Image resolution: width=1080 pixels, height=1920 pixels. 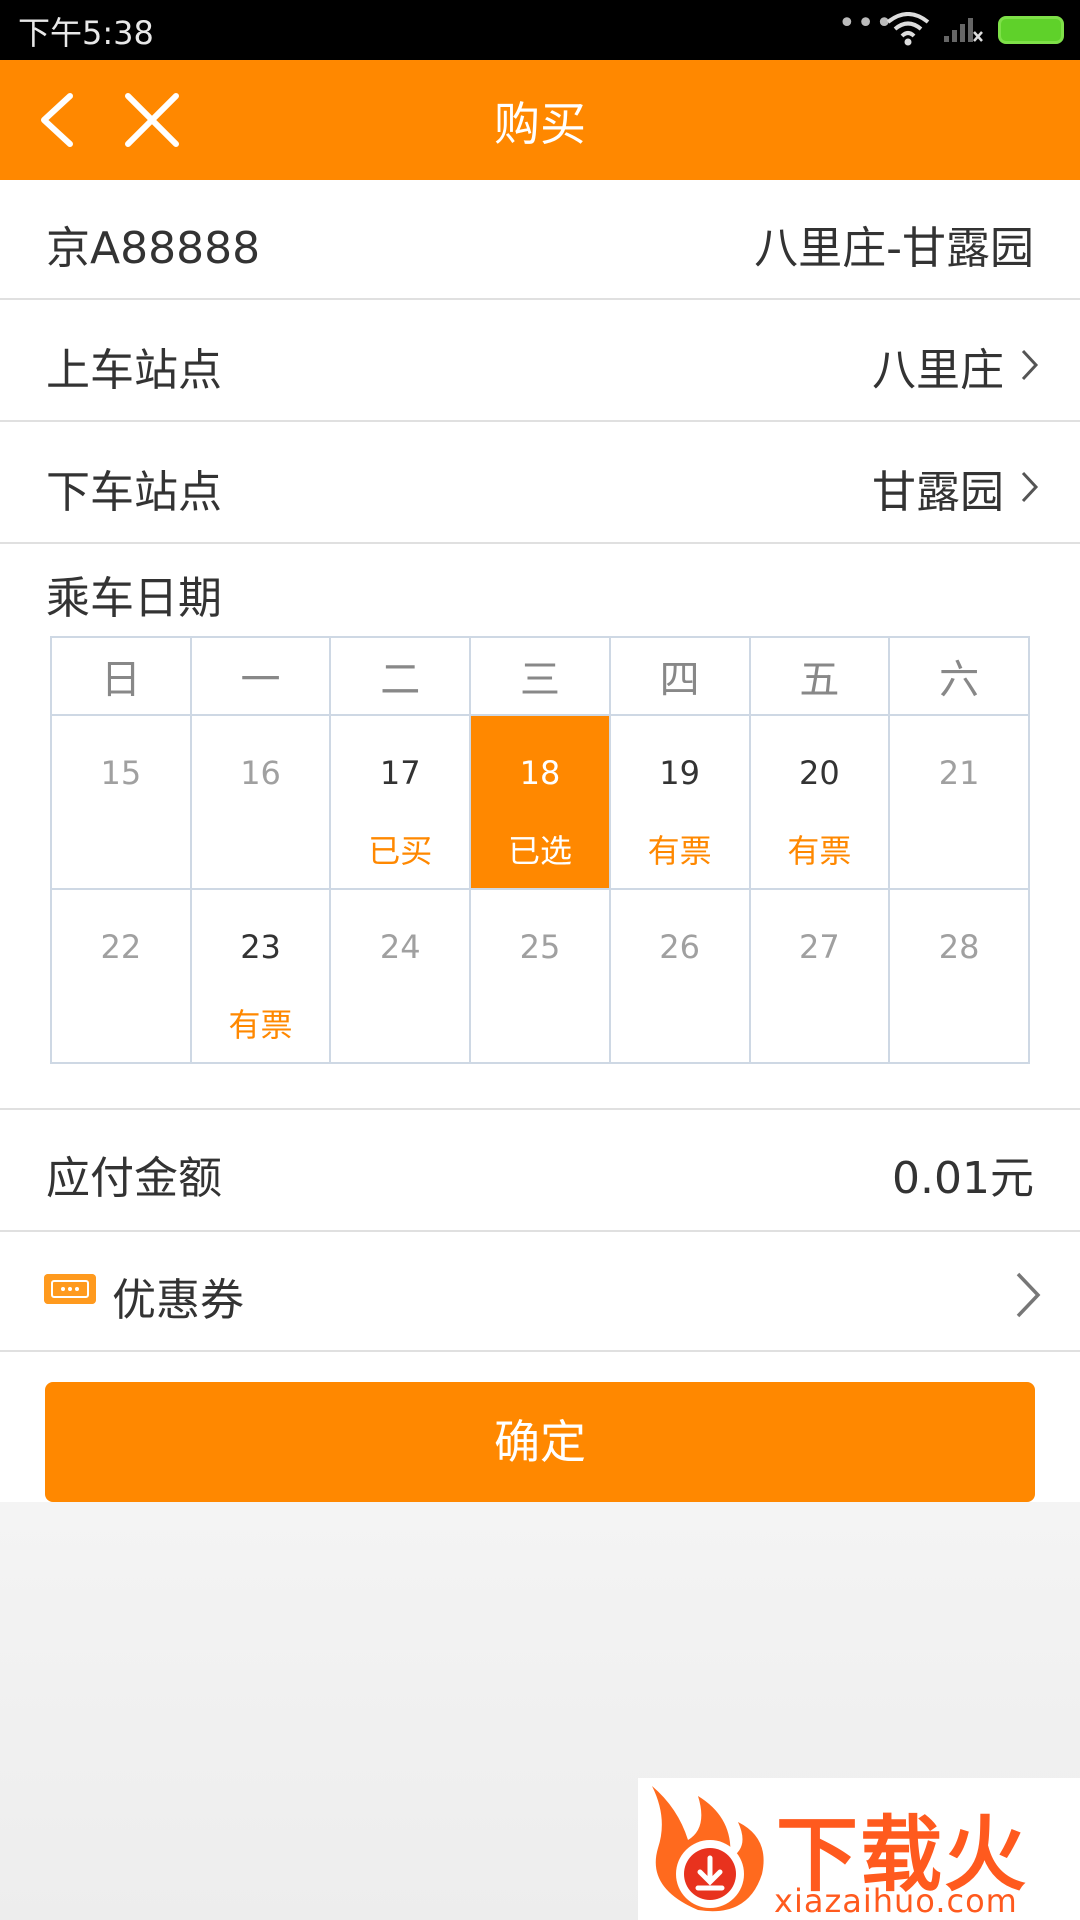 What do you see at coordinates (959, 676) in the screenshot?
I see `weekday-label: 六` at bounding box center [959, 676].